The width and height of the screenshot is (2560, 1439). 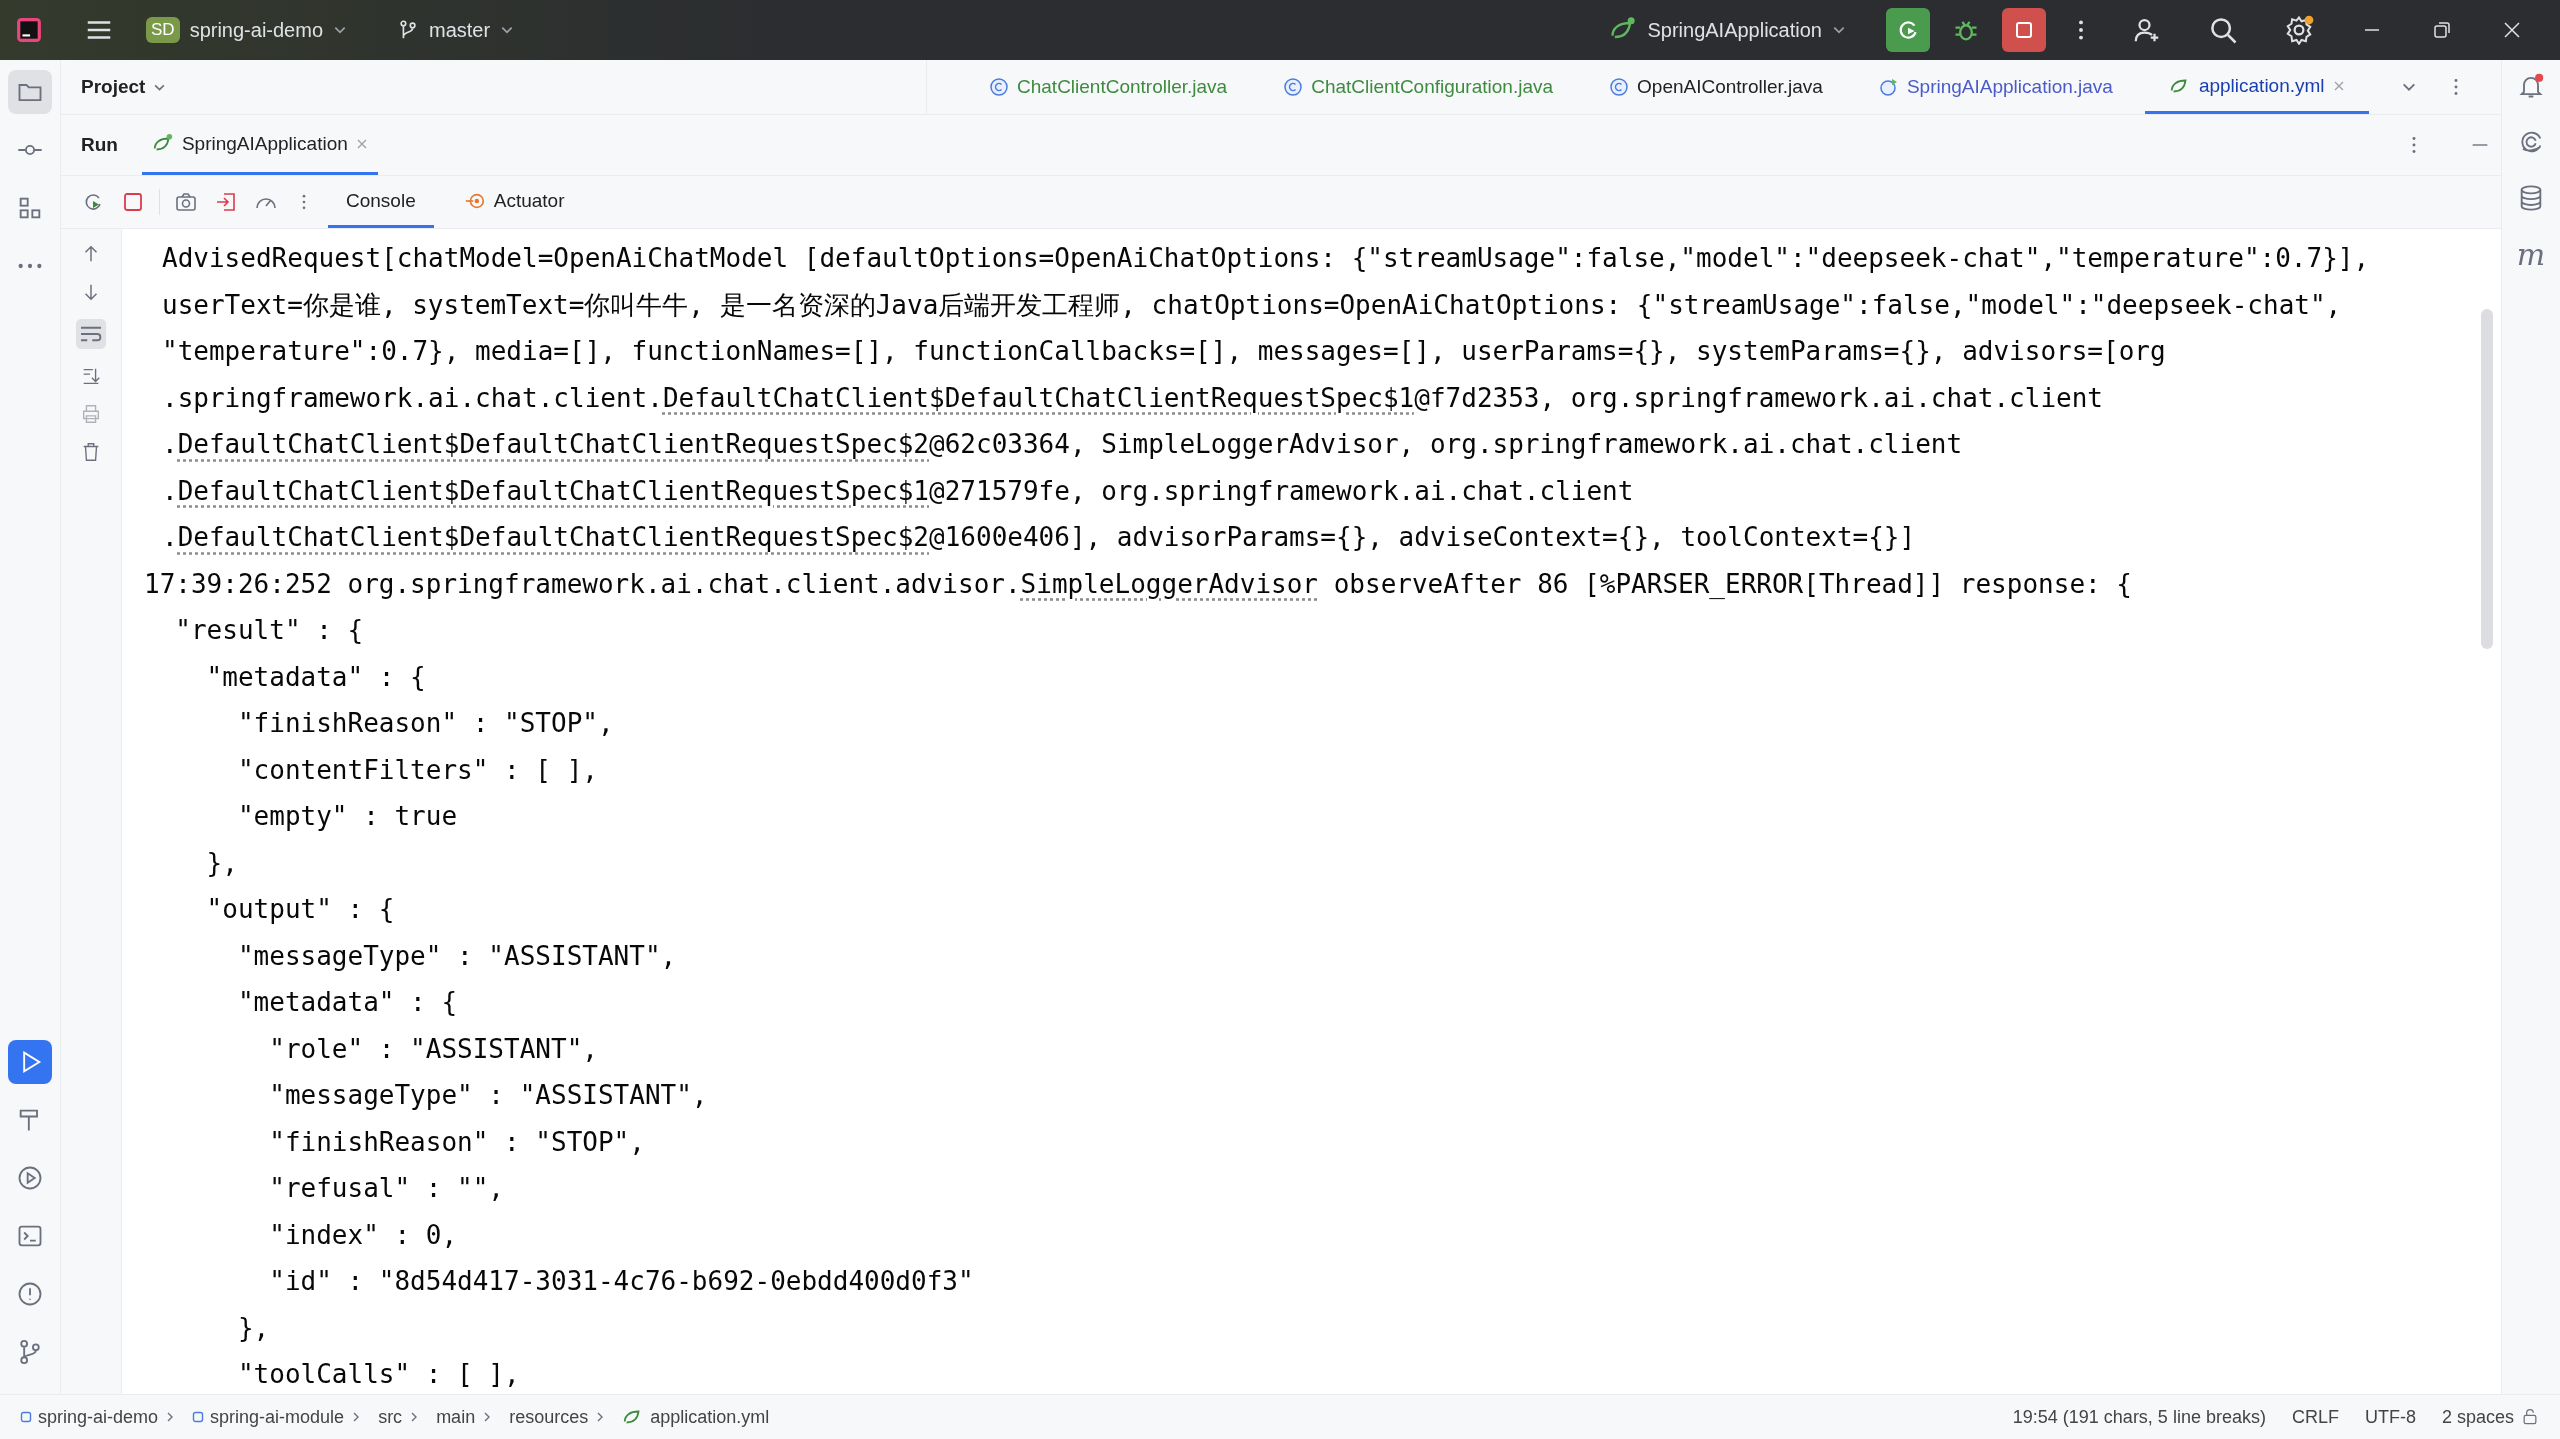 What do you see at coordinates (417, 770) in the screenshot?
I see `console-line: "contentFilters" : [ ],` at bounding box center [417, 770].